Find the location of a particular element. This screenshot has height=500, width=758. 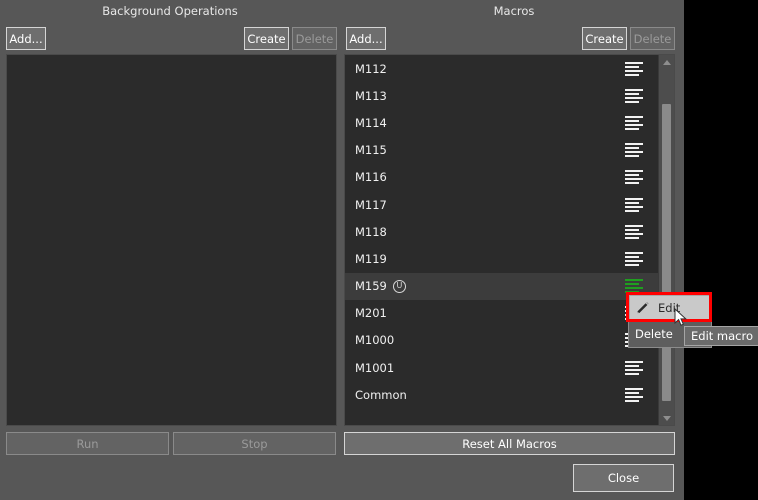

context-menu-edit-label: Edit is located at coordinates (669, 308).